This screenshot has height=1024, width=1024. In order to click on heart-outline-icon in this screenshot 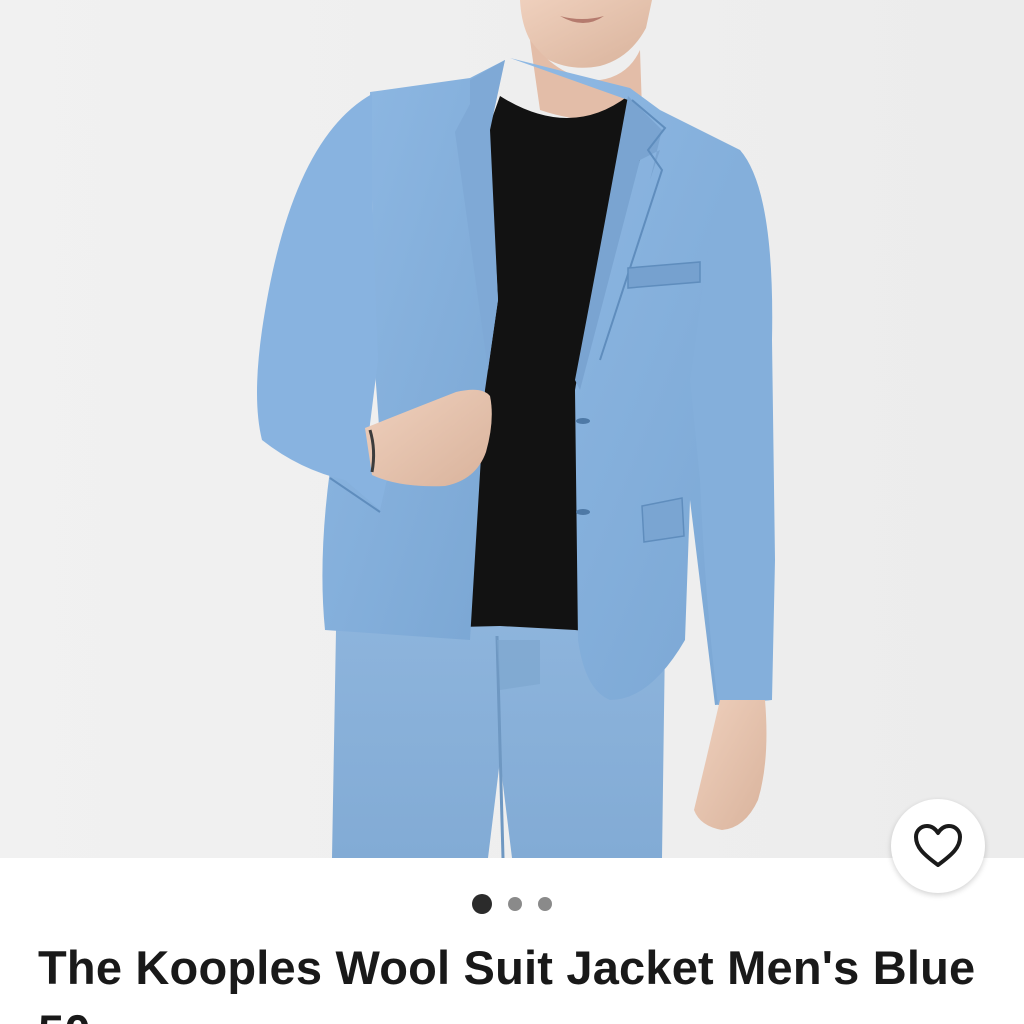, I will do `click(938, 845)`.